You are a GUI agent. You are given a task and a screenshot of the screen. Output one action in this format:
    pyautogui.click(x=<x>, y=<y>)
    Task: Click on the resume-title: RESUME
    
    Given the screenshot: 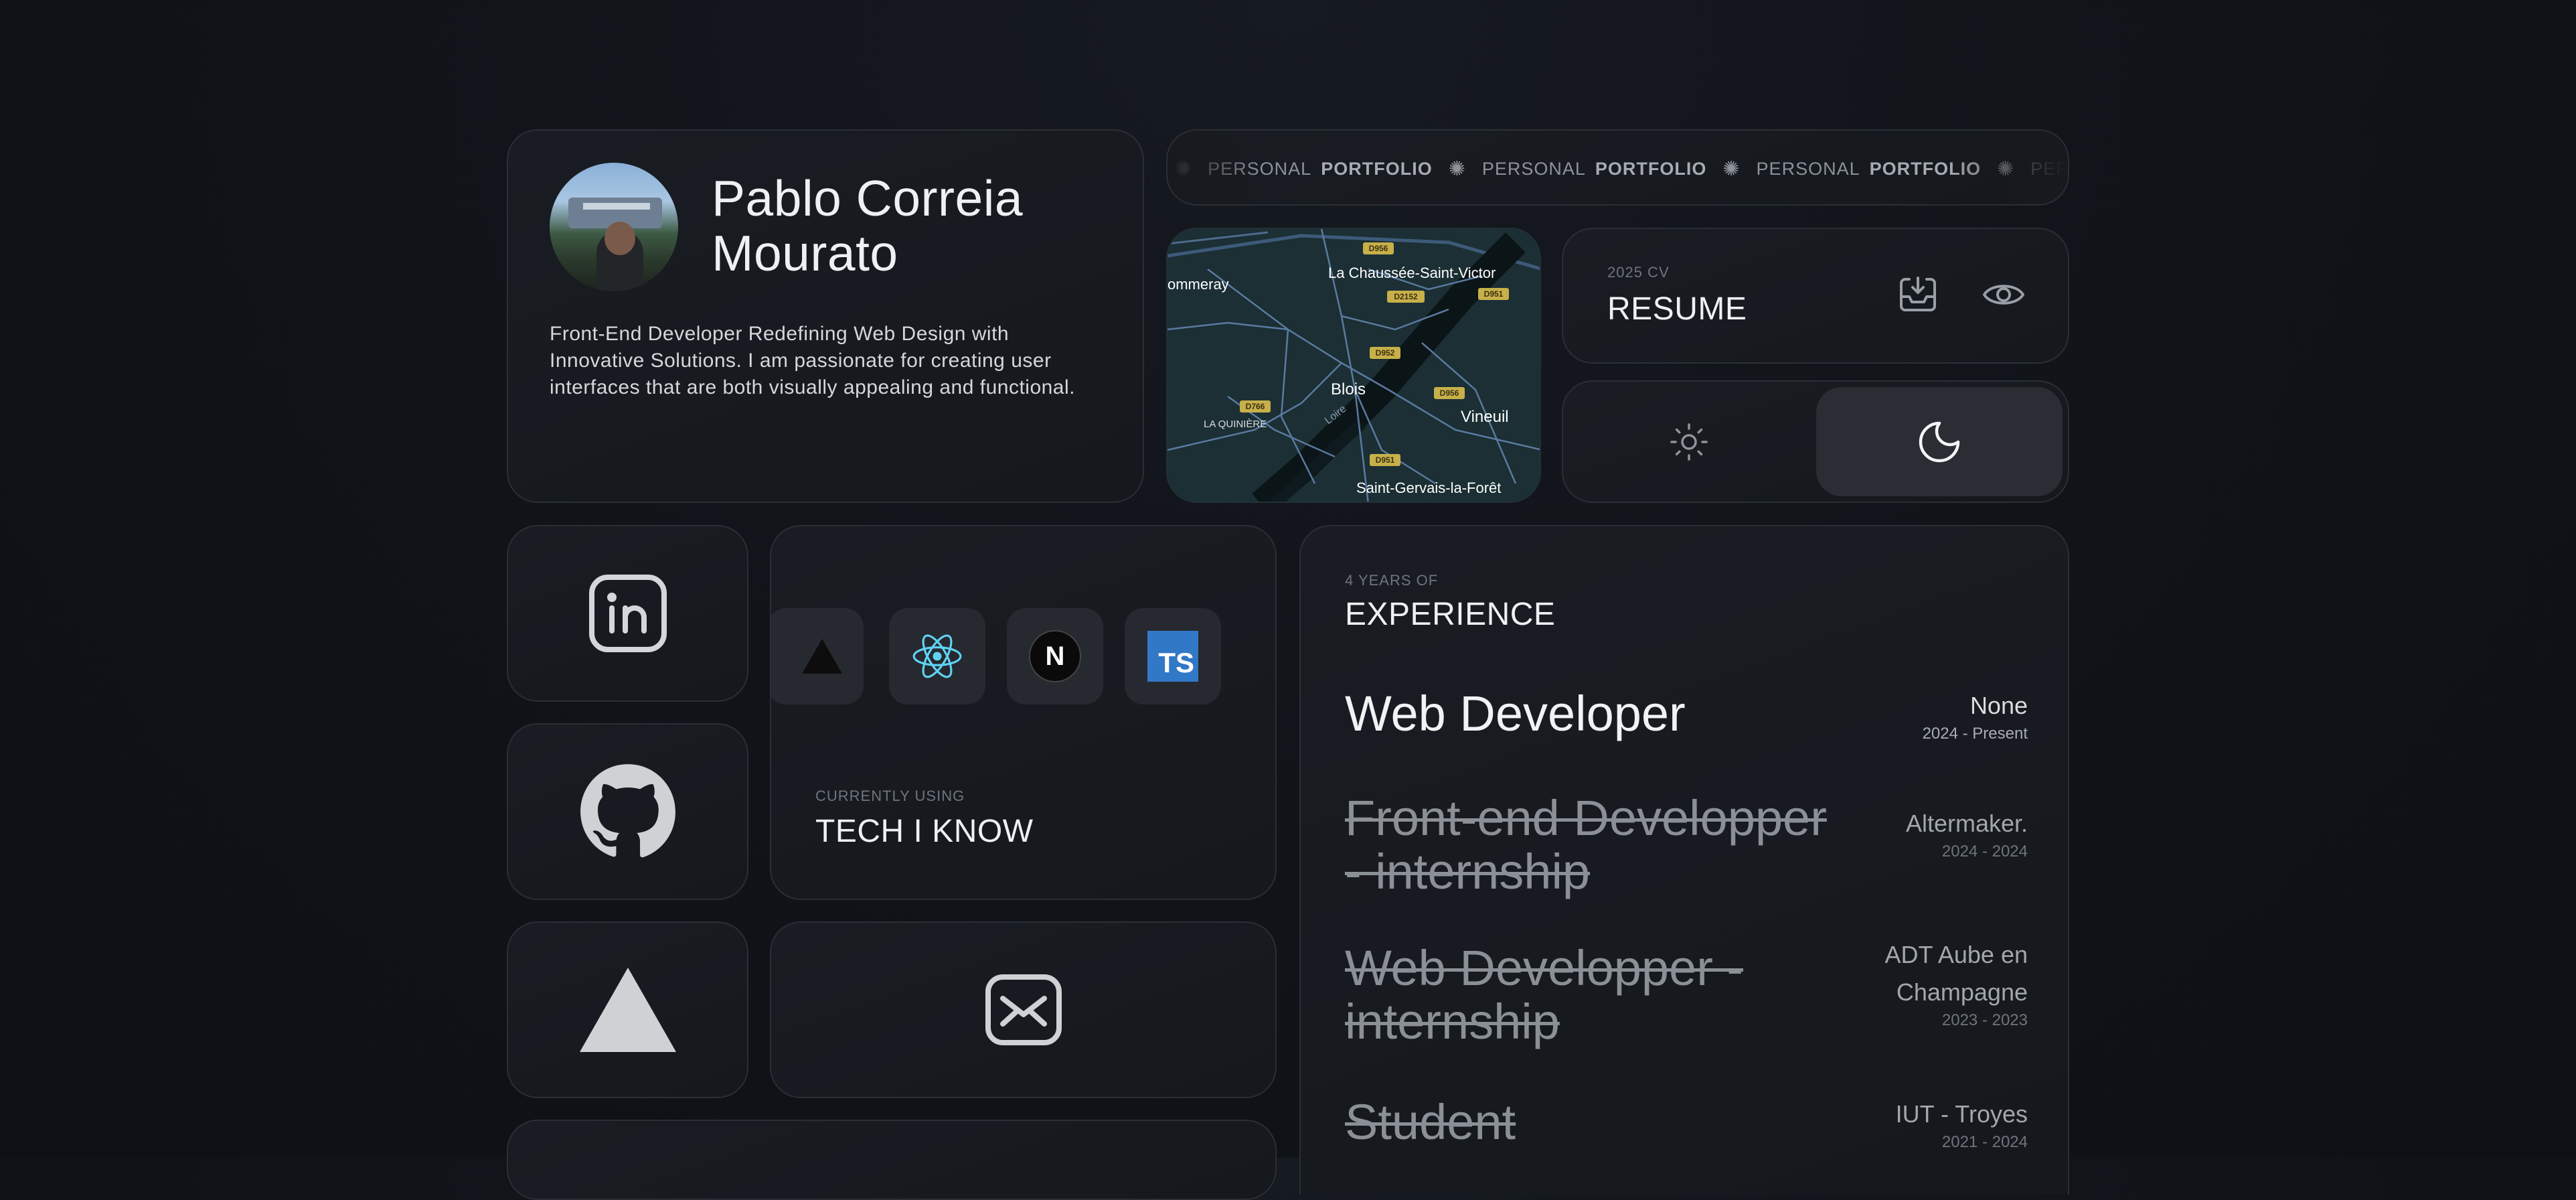 What is the action you would take?
    pyautogui.click(x=1677, y=309)
    